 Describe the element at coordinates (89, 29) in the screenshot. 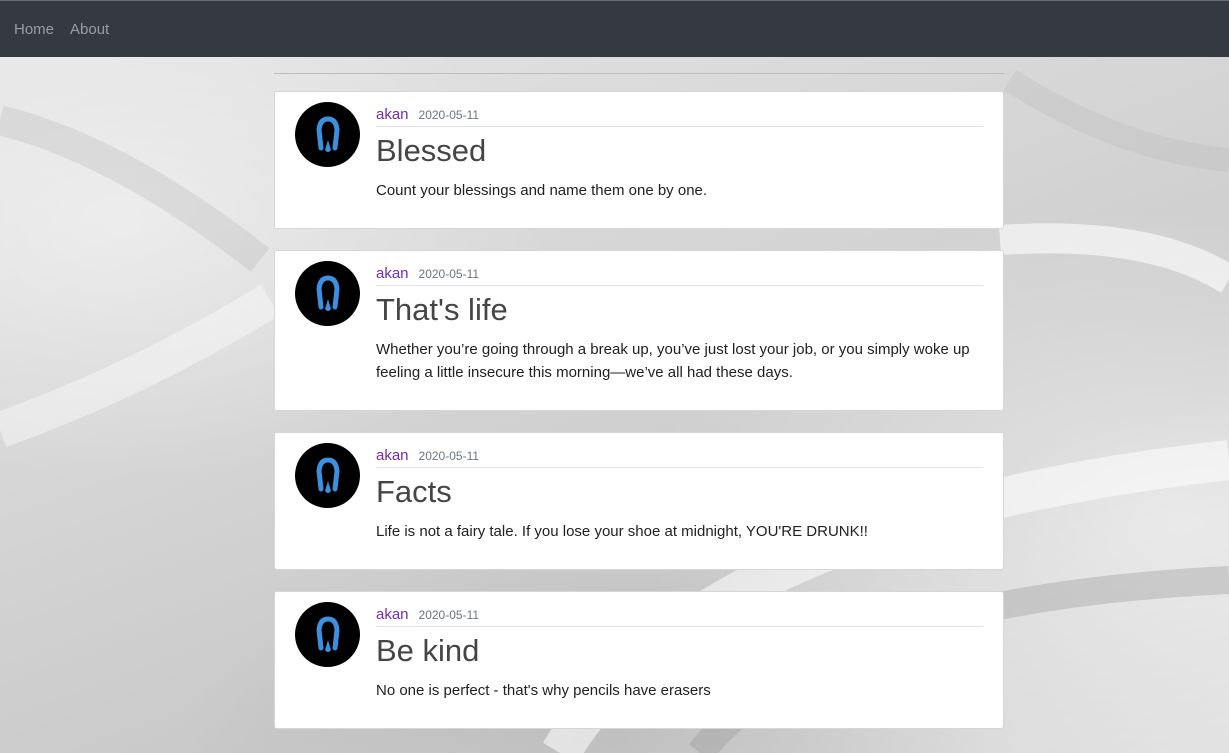

I see `nav-about-link: About` at that location.